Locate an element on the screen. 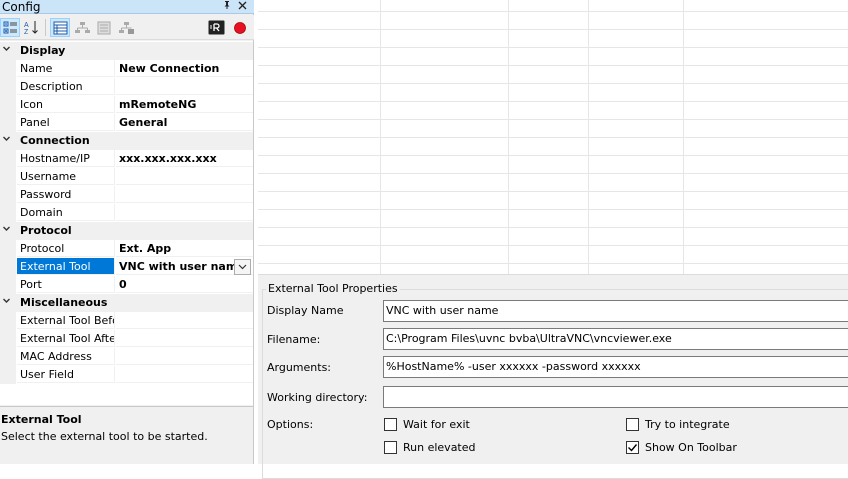 The image size is (848, 479). property-row-user-field: User Field is located at coordinates (126, 375).